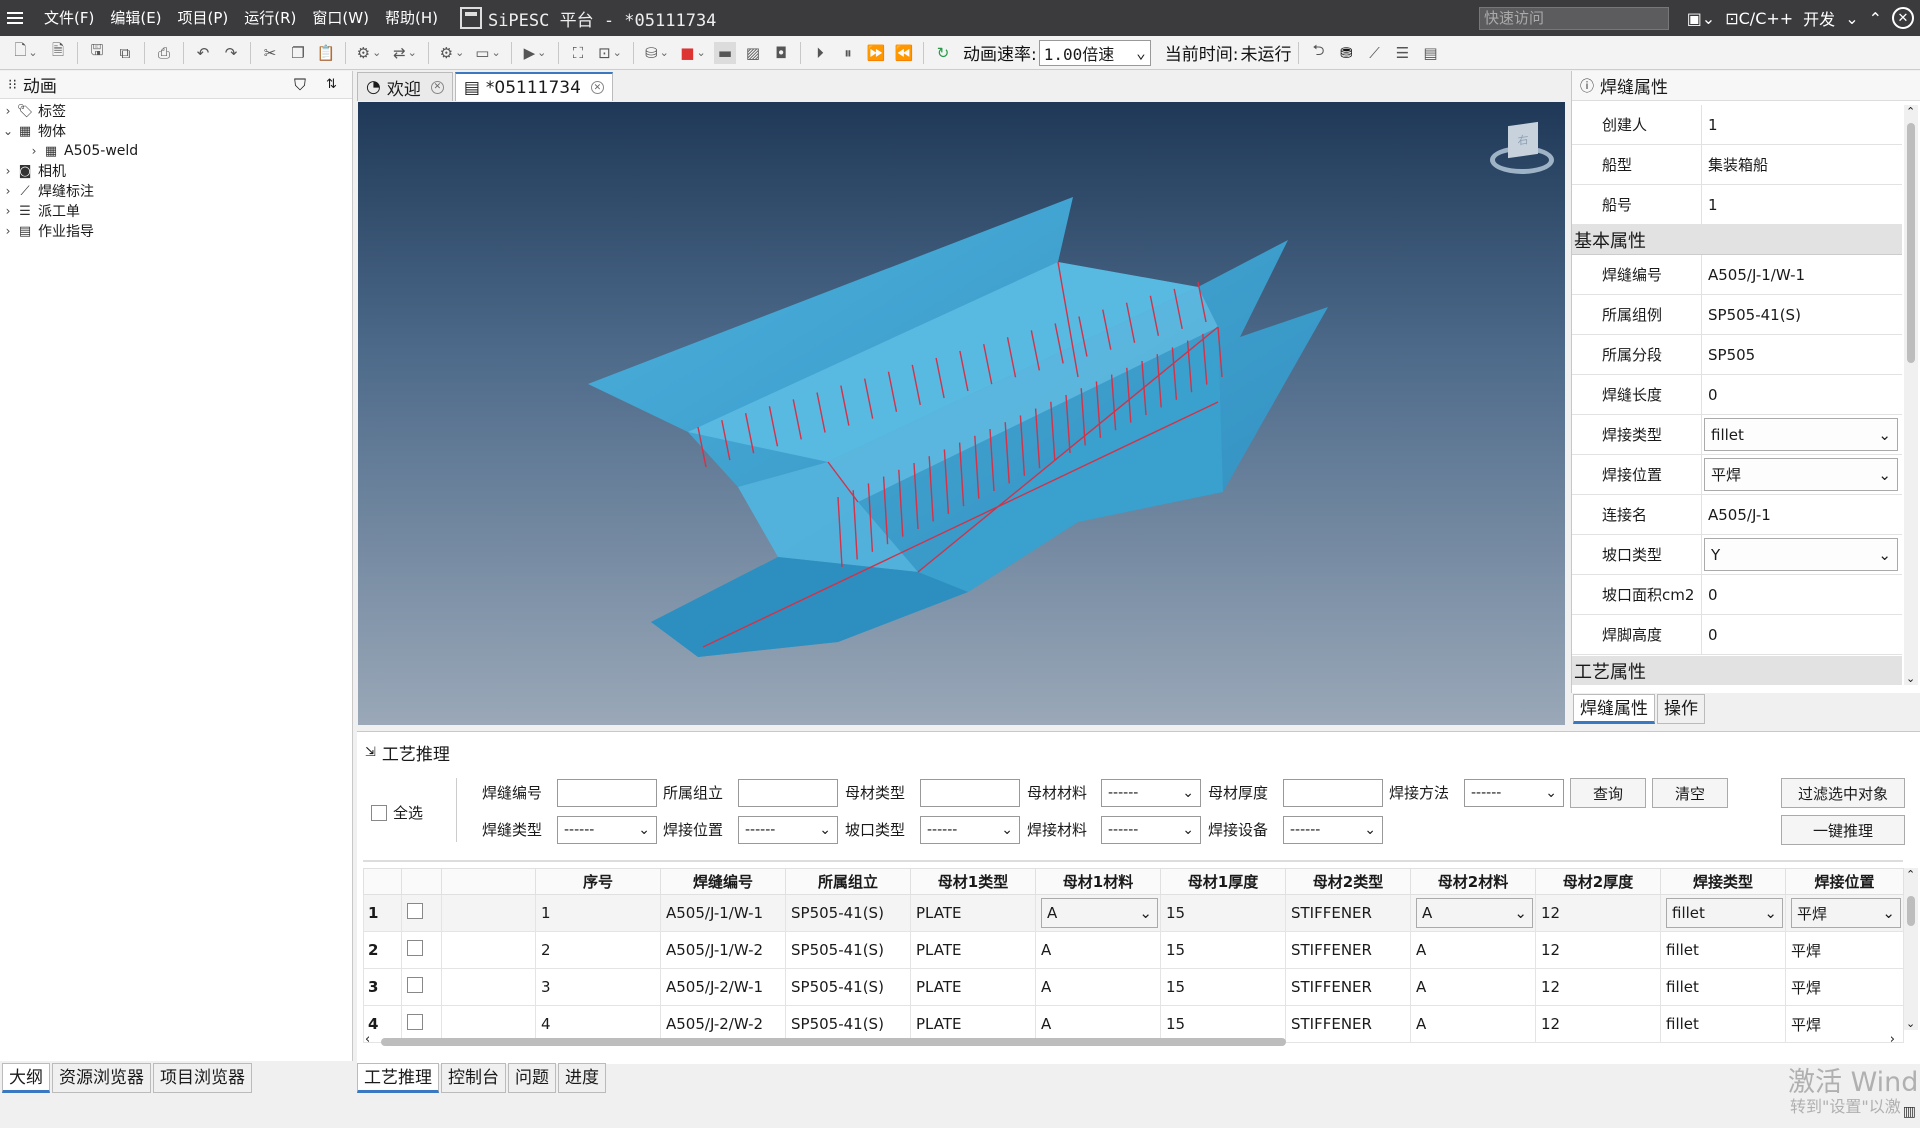  I want to click on weld-equipment-select: ------ ⌄, so click(1333, 830).